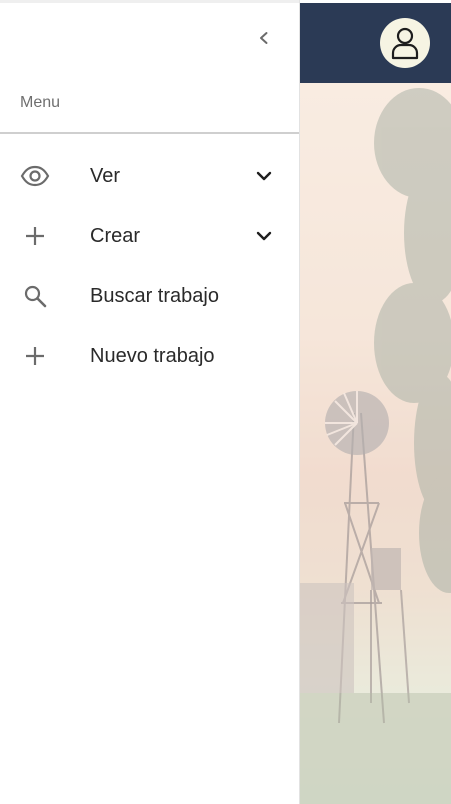  What do you see at coordinates (149, 176) in the screenshot?
I see `nav-item-ver: Ver` at bounding box center [149, 176].